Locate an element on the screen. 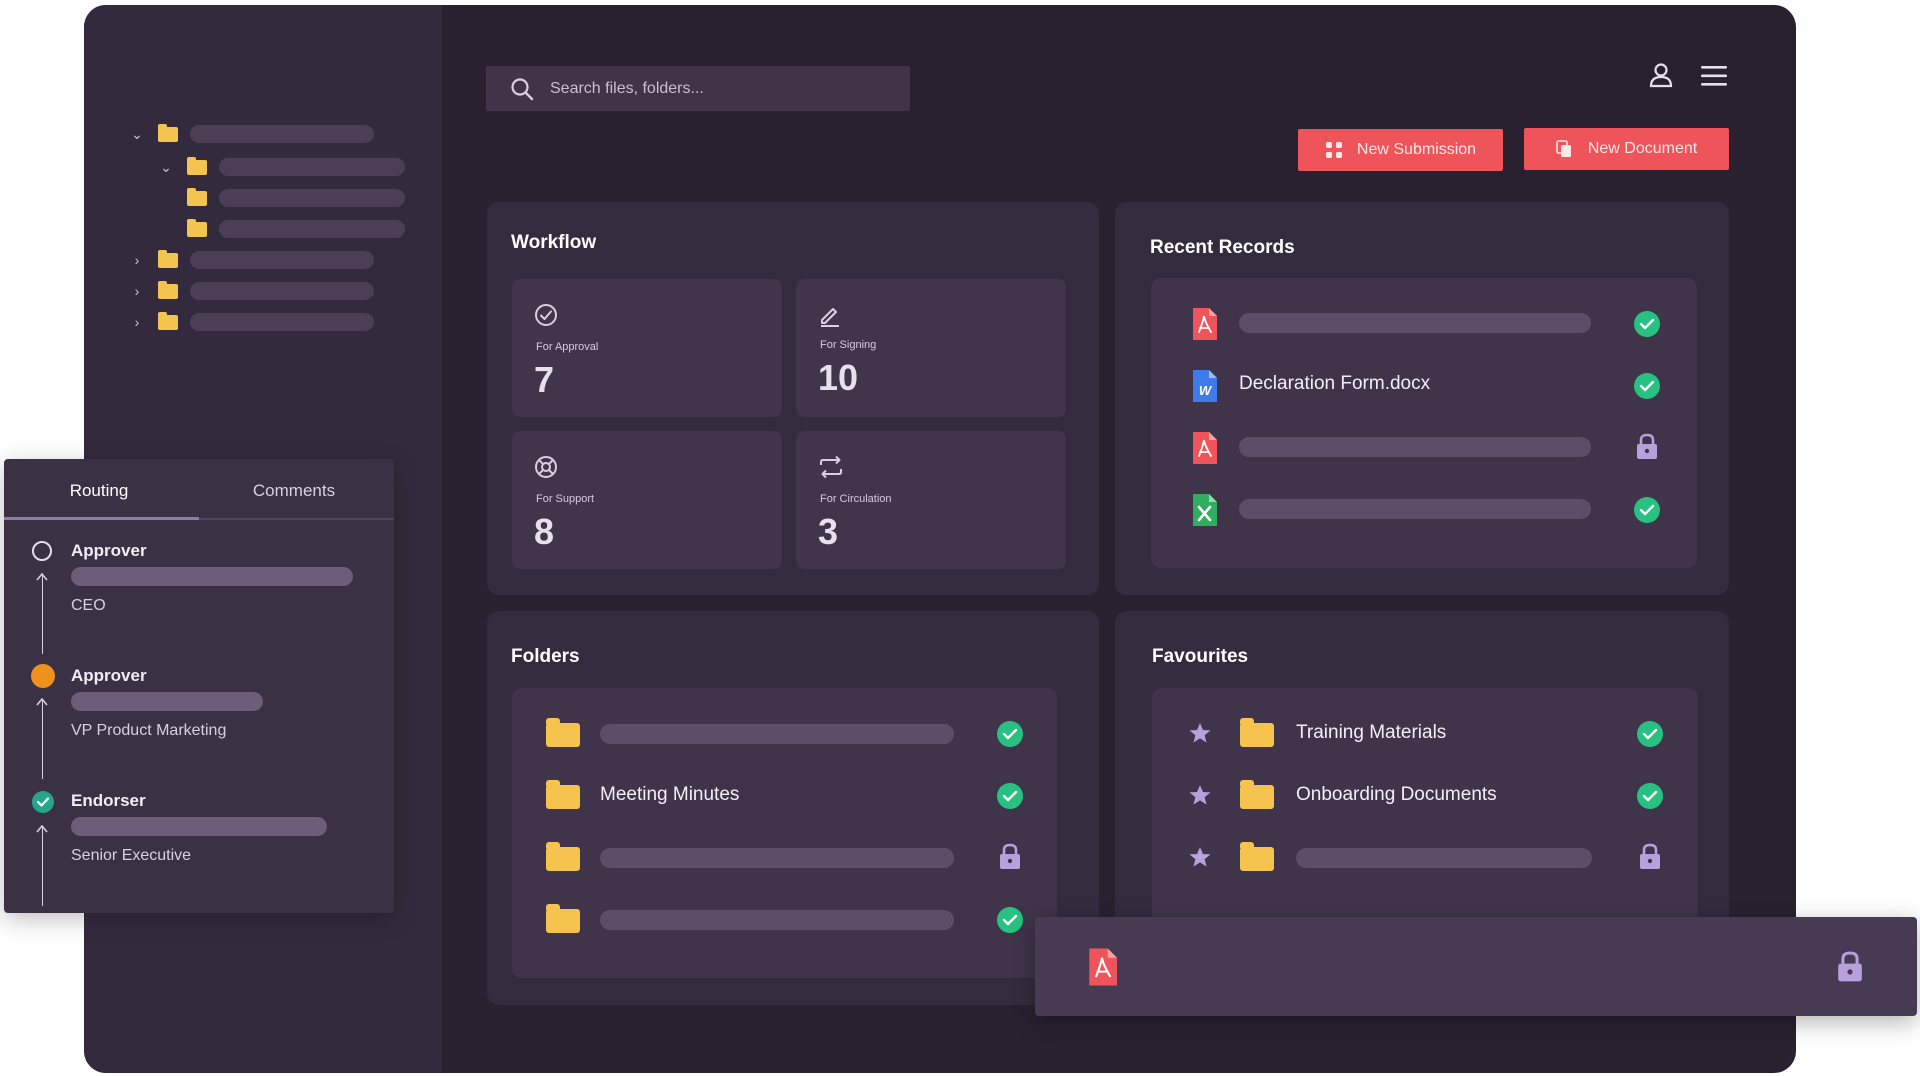 This screenshot has width=1920, height=1076. step-role: Senior Executive is located at coordinates (131, 855).